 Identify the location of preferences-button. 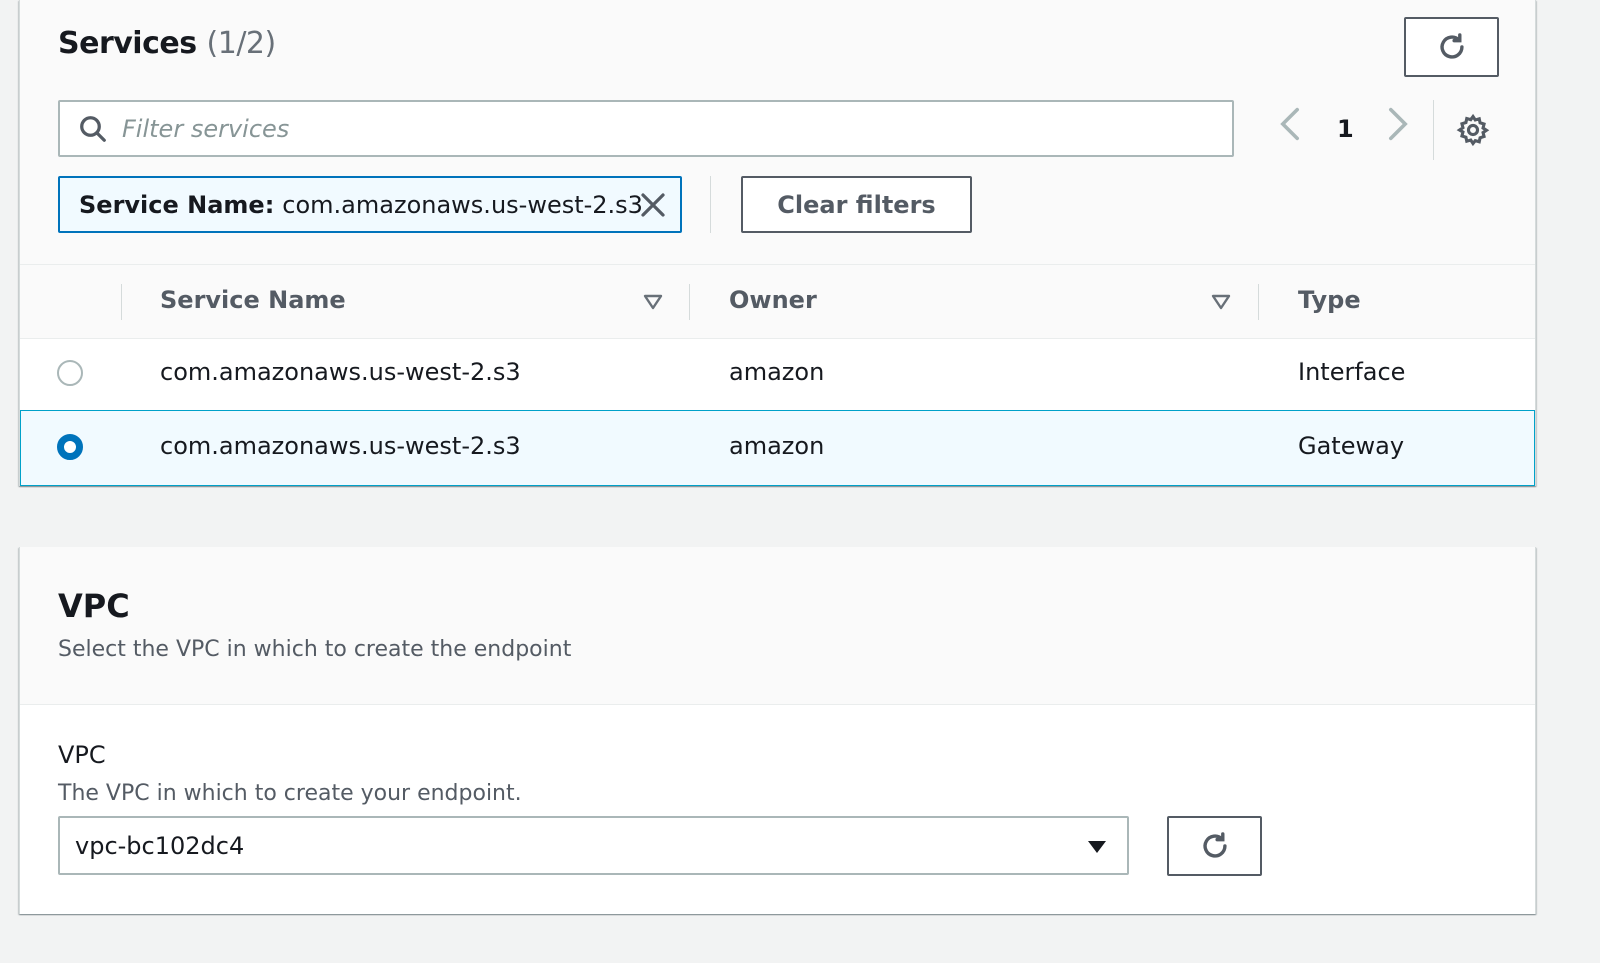
(1473, 132).